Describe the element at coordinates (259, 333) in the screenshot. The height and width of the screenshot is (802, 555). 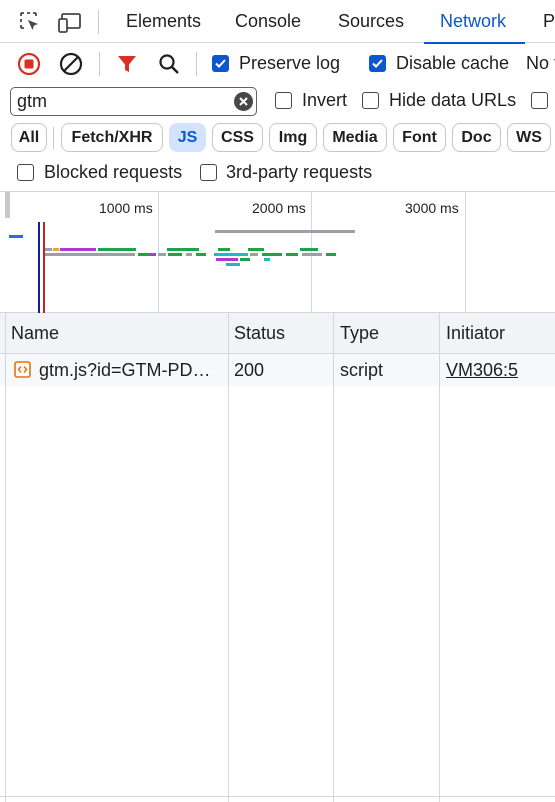
I see `column-header-status: Status` at that location.